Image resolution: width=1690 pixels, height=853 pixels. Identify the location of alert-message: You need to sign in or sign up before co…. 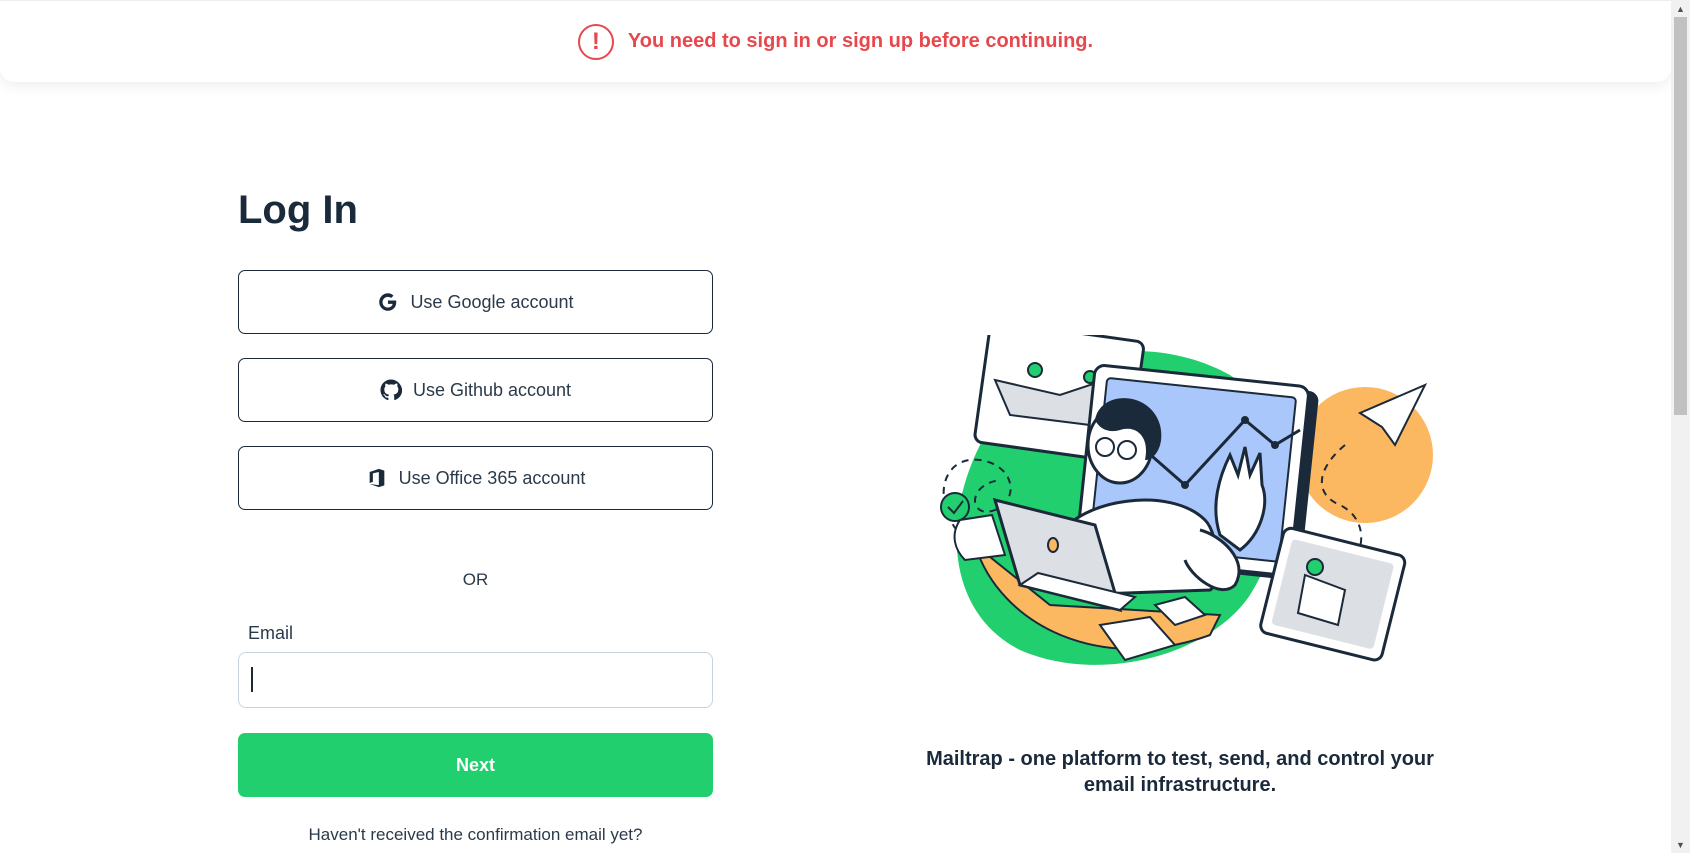
(860, 41).